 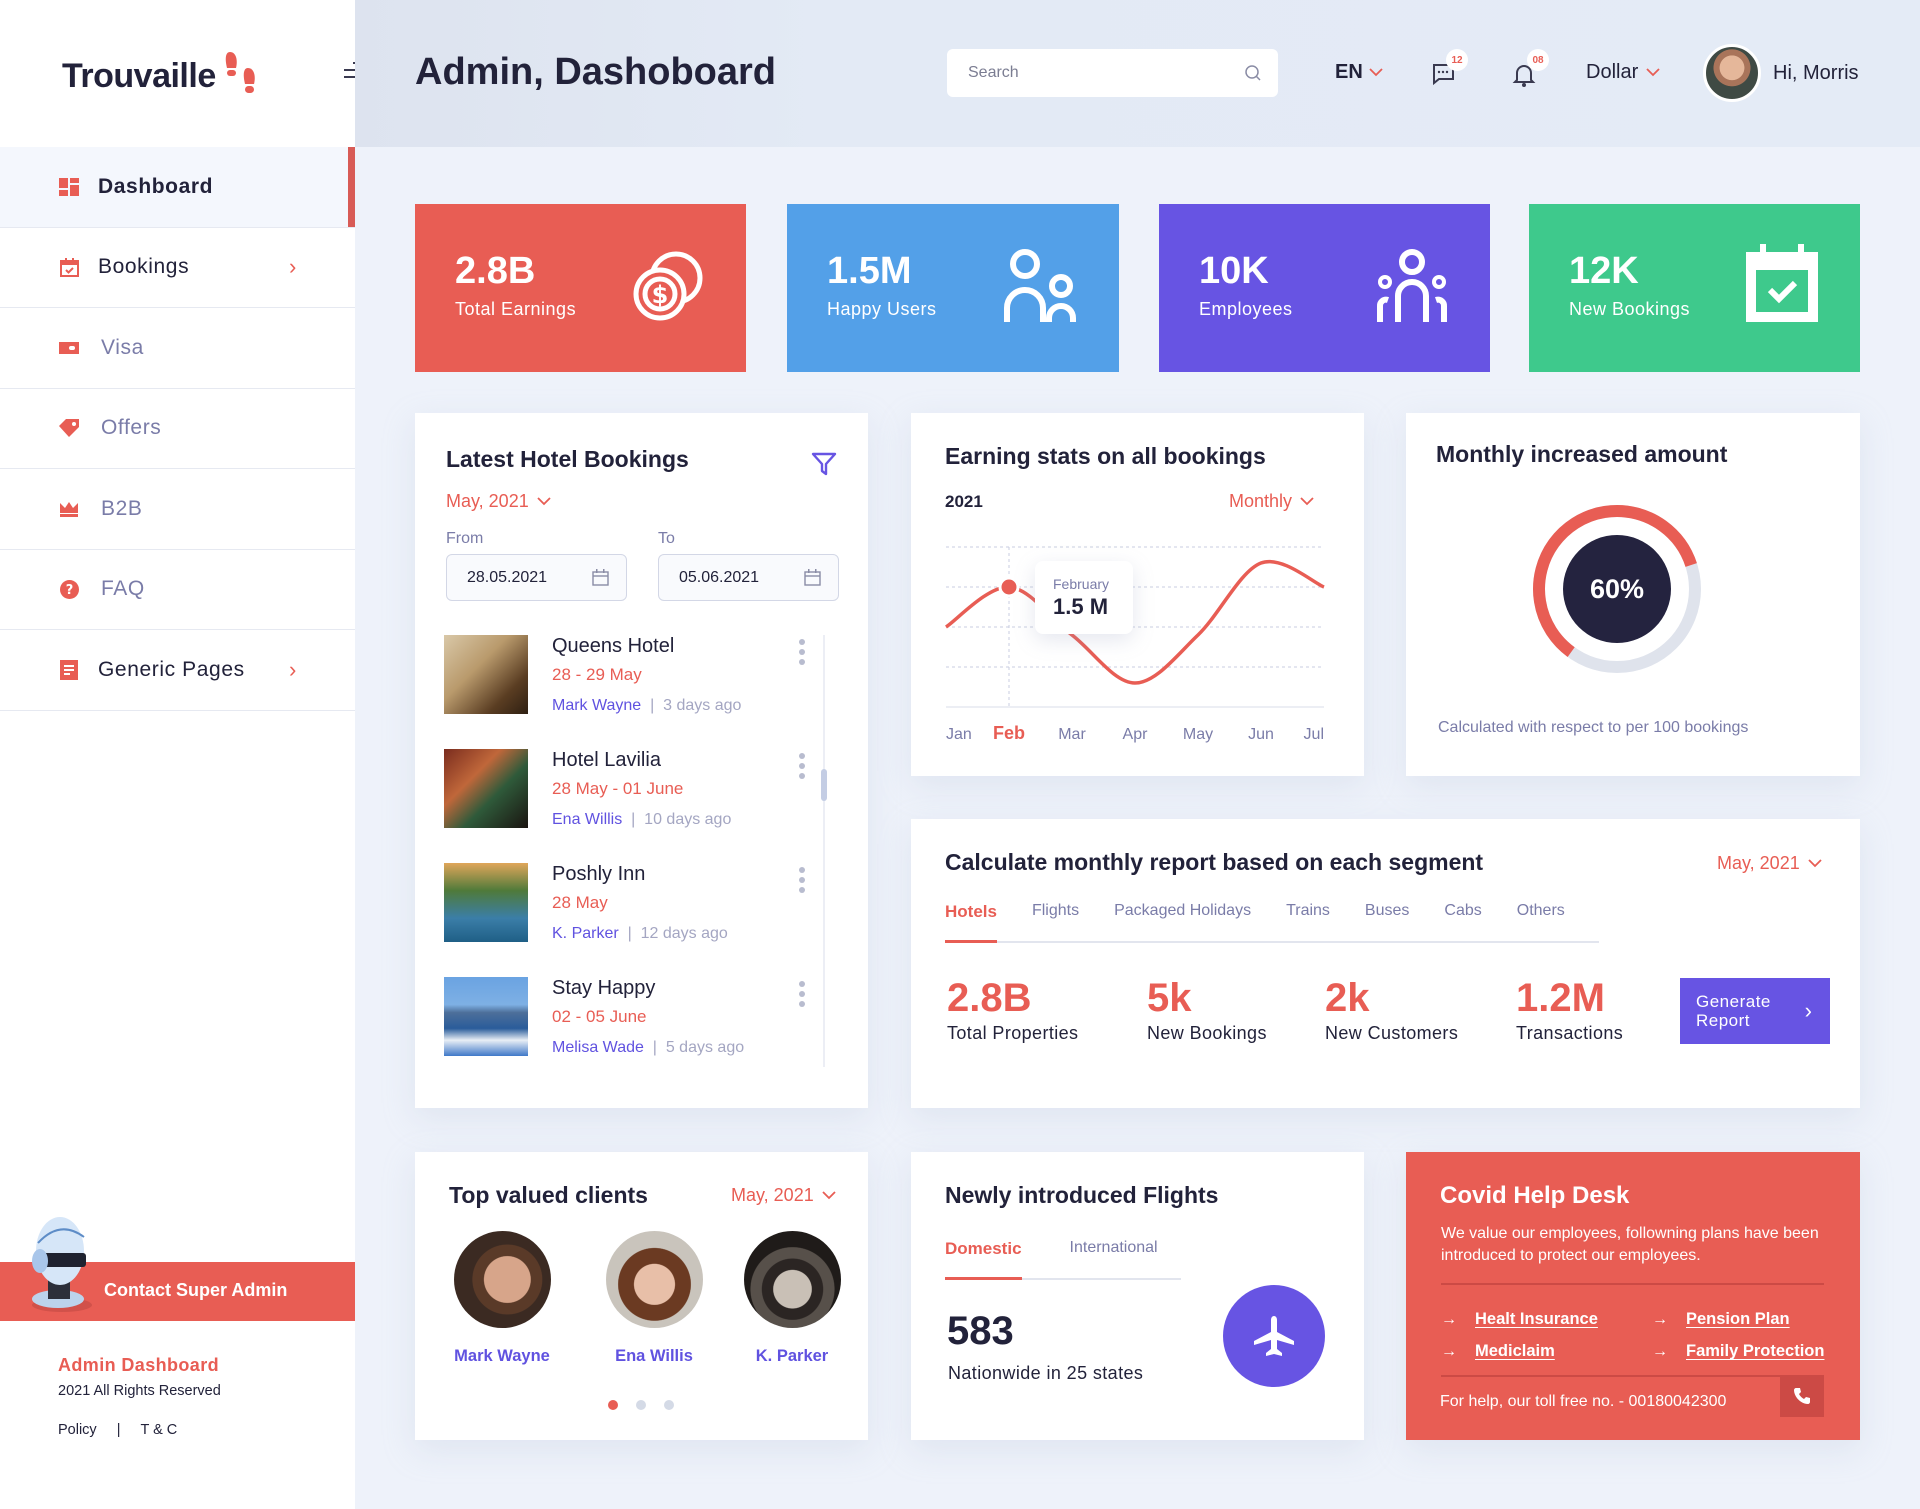 What do you see at coordinates (177, 670) in the screenshot?
I see `sidebar-item-generic-pages: Generic Pages ›` at bounding box center [177, 670].